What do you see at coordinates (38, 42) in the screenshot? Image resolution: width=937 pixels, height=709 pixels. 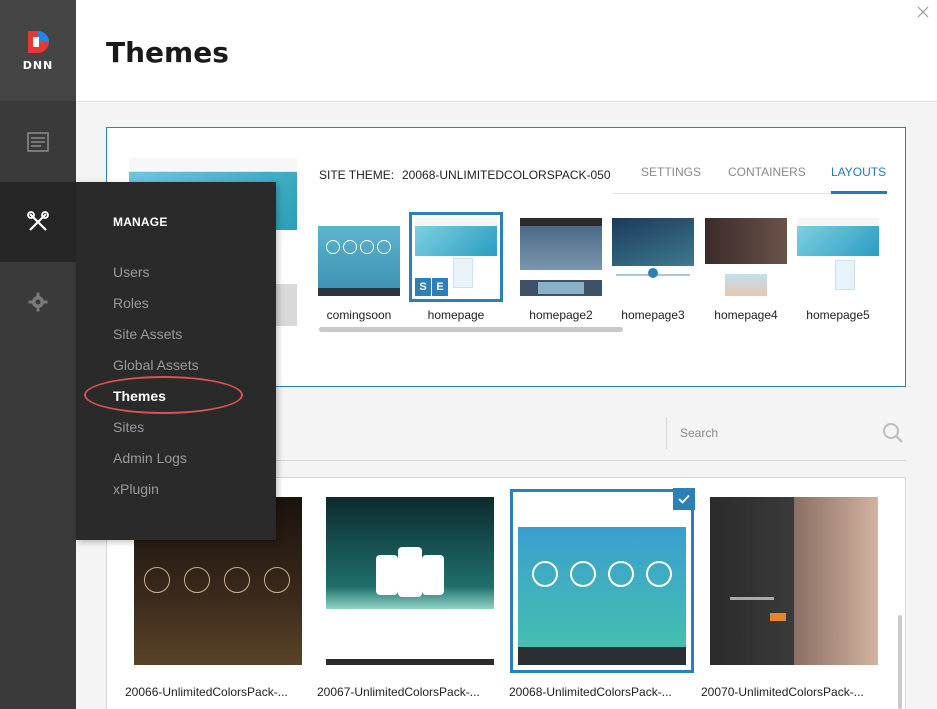 I see `dnn-logo-icon` at bounding box center [38, 42].